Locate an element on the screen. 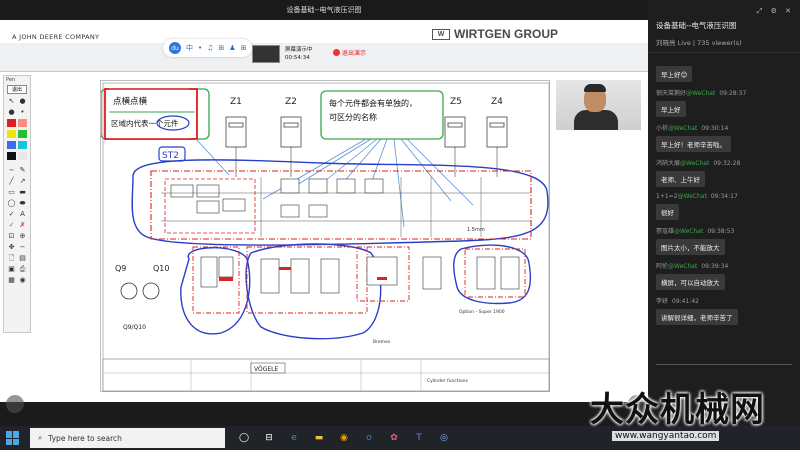 The image size is (800, 450). voice-icon: ♫ is located at coordinates (210, 48).